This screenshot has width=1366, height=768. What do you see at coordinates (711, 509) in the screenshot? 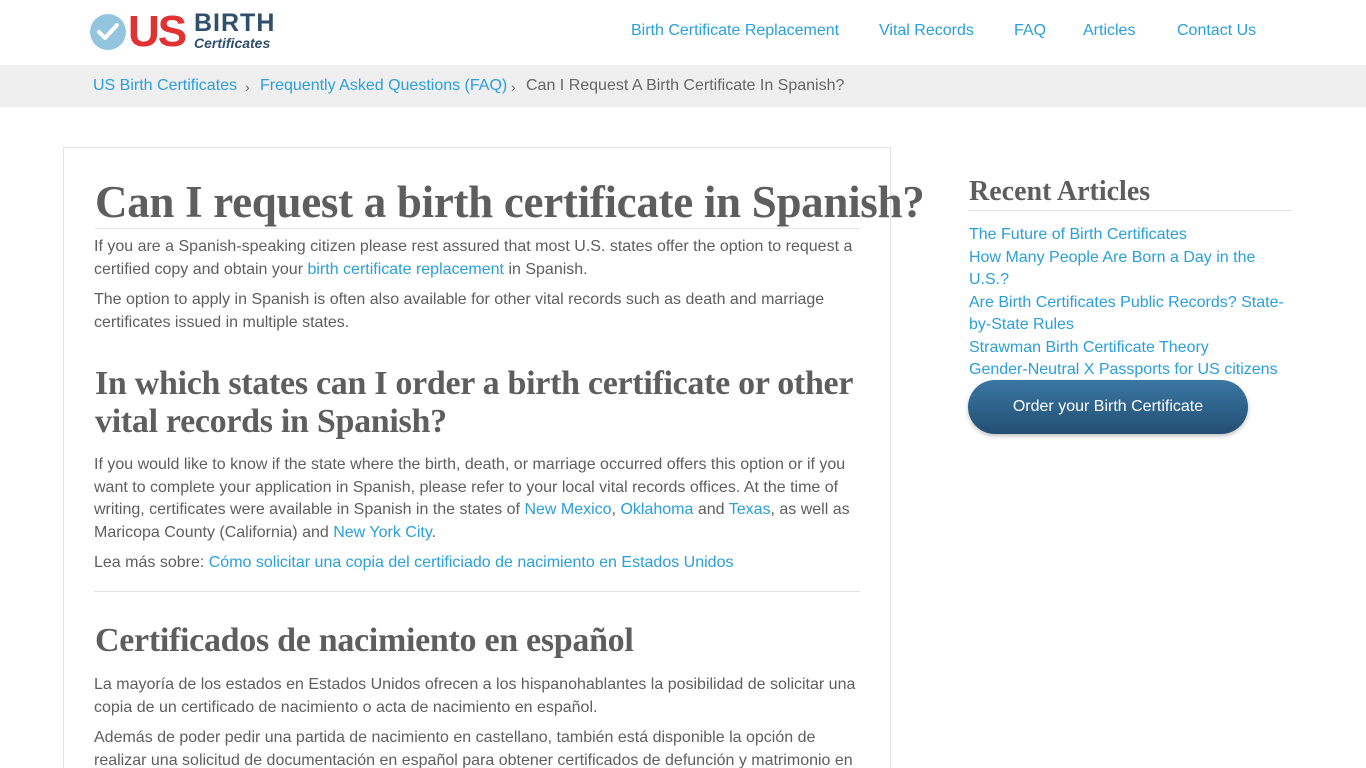
I see `text: and` at bounding box center [711, 509].